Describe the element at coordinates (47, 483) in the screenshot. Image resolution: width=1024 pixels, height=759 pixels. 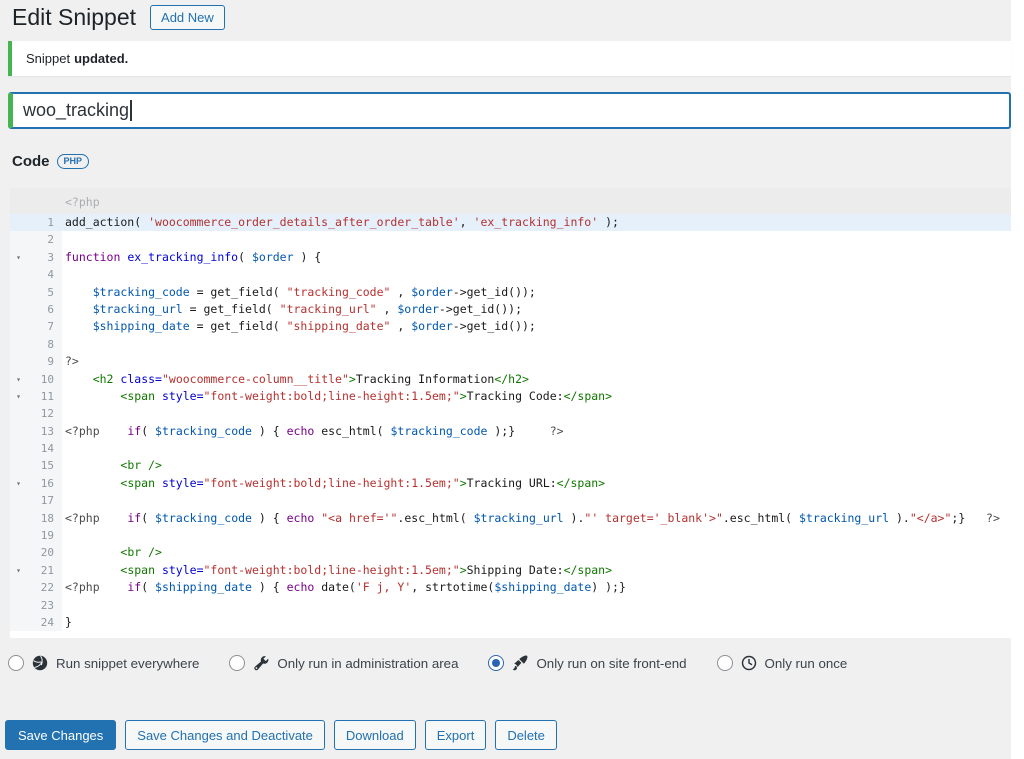
I see `line-number: 16` at that location.